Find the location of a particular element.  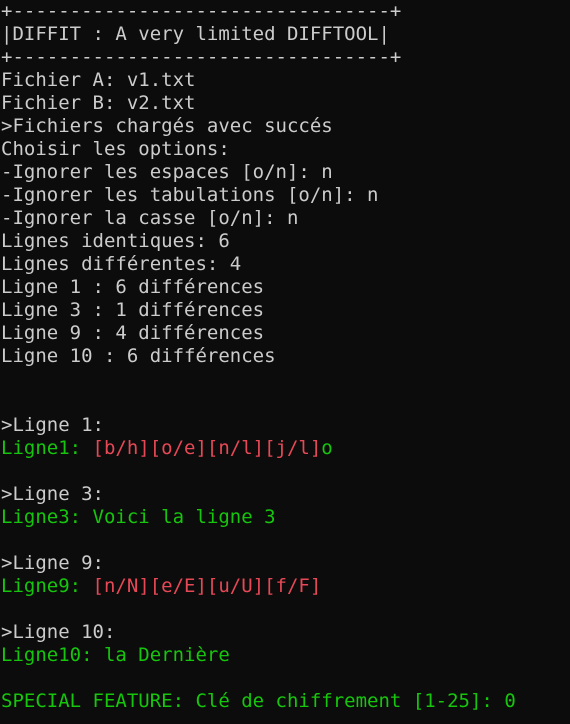

detail-line: Ligne1: [b/h][o/e][n/l][j/l]o is located at coordinates (285, 448).